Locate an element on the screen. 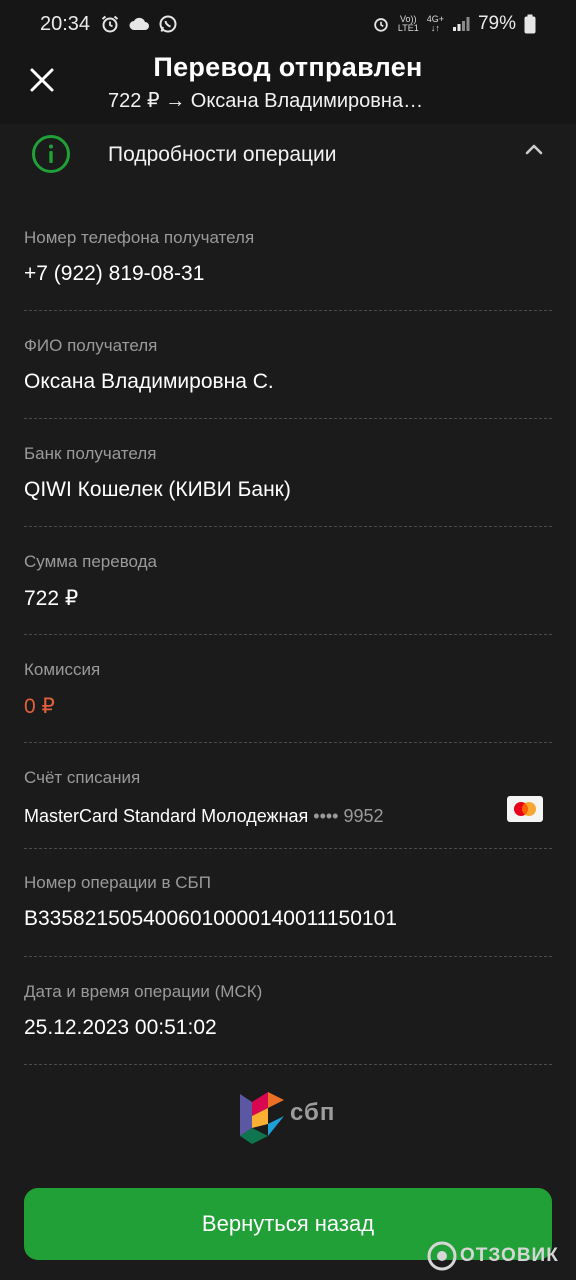 Image resolution: width=576 pixels, height=1280 pixels. whatsapp-icon is located at coordinates (168, 24).